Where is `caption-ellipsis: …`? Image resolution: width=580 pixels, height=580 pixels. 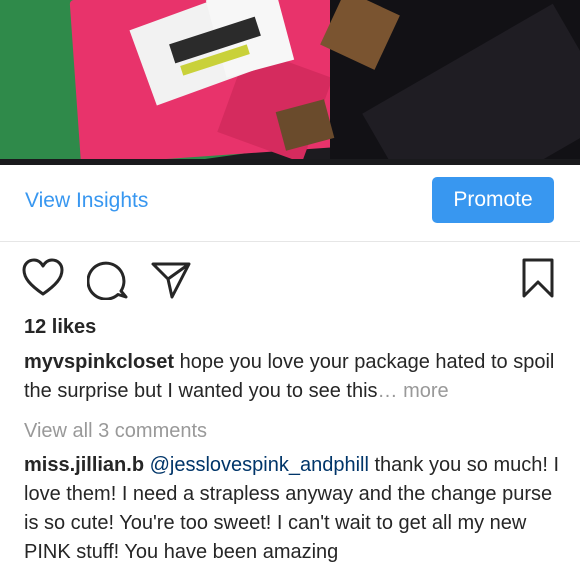 caption-ellipsis: … is located at coordinates (387, 391).